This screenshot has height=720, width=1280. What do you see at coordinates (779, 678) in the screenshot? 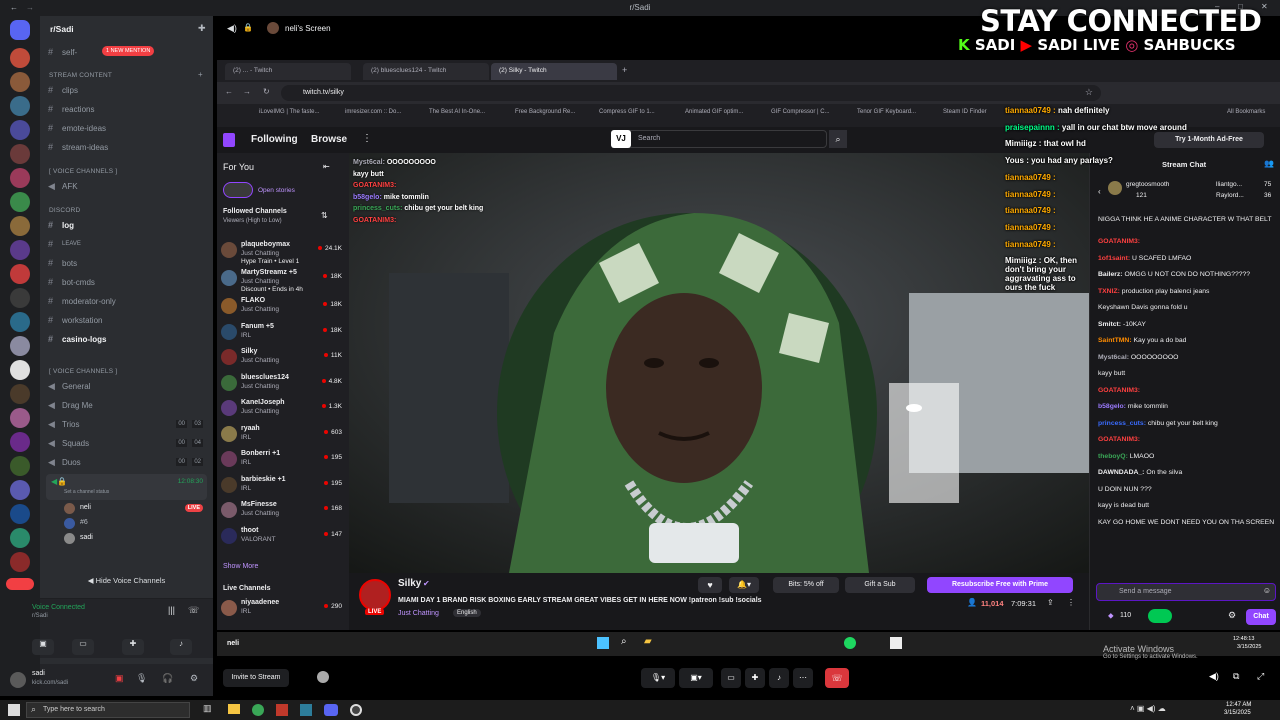
I see `soundboard-button: ♪` at bounding box center [779, 678].